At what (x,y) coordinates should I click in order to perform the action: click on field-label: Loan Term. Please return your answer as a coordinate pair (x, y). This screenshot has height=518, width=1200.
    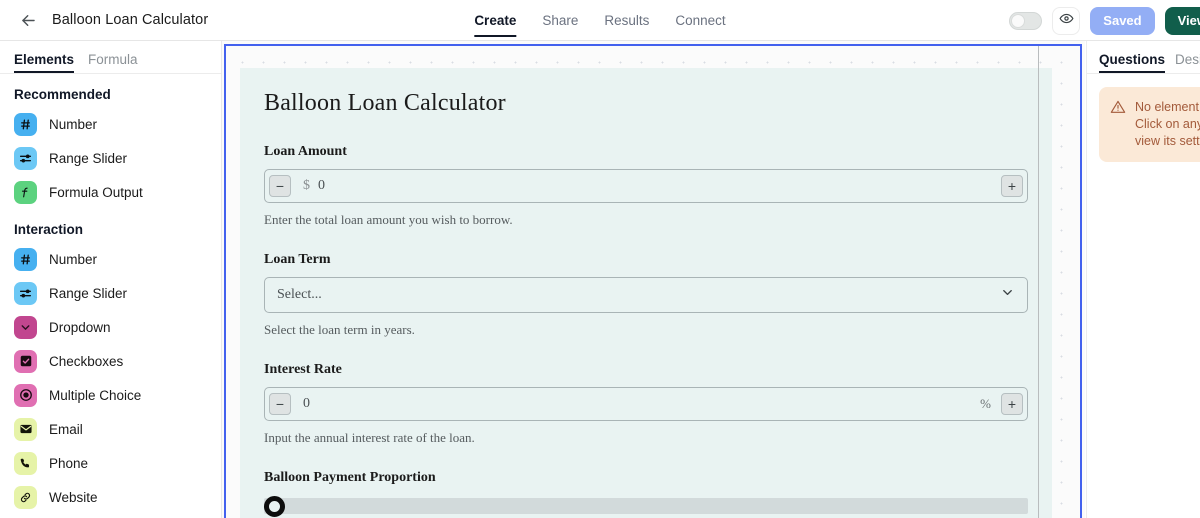
    Looking at the image, I should click on (297, 259).